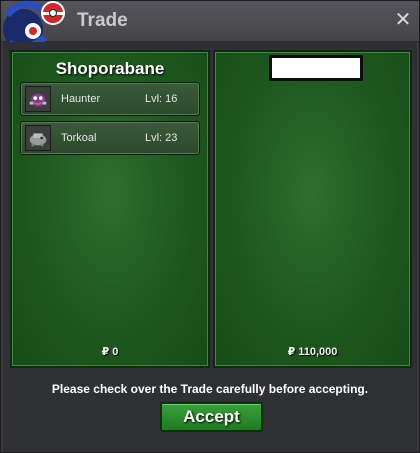 Image resolution: width=420 pixels, height=453 pixels. What do you see at coordinates (161, 99) in the screenshot?
I see `pokemon-level: Lvl: 16` at bounding box center [161, 99].